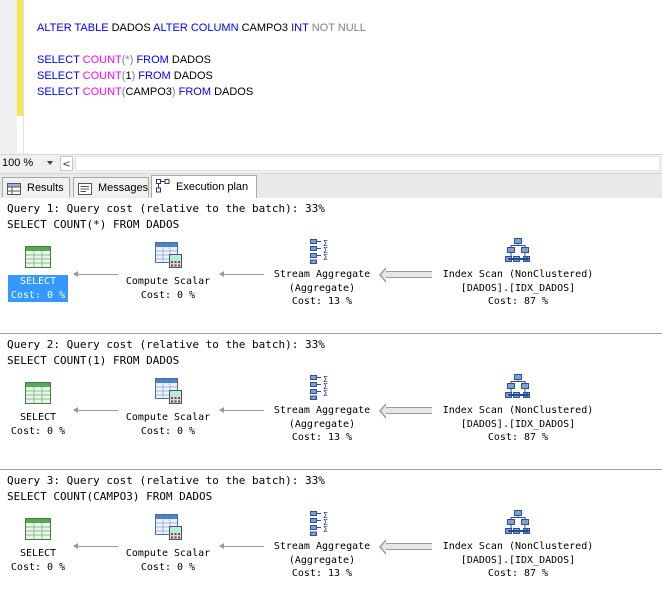 The width and height of the screenshot is (662, 606). What do you see at coordinates (111, 187) in the screenshot?
I see `tab-messages: Messages` at bounding box center [111, 187].